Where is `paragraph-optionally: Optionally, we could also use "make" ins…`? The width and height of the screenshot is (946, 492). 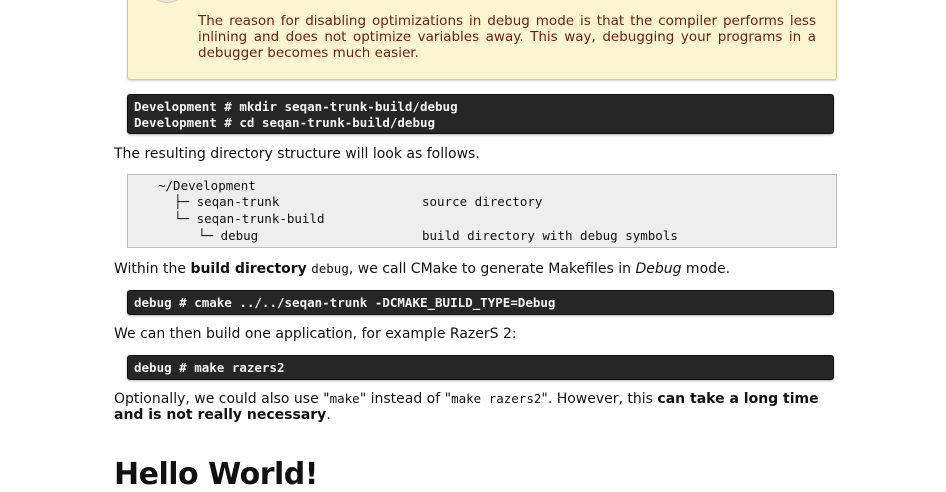 paragraph-optionally: Optionally, we could also use "make" ins… is located at coordinates (481, 407).